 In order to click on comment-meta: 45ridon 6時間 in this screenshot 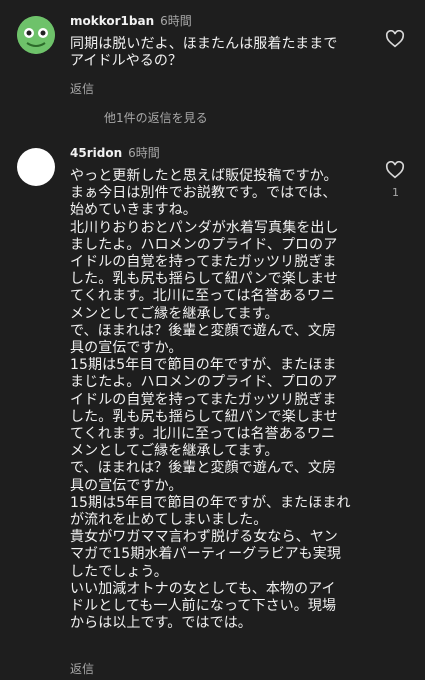, I will do `click(115, 153)`.